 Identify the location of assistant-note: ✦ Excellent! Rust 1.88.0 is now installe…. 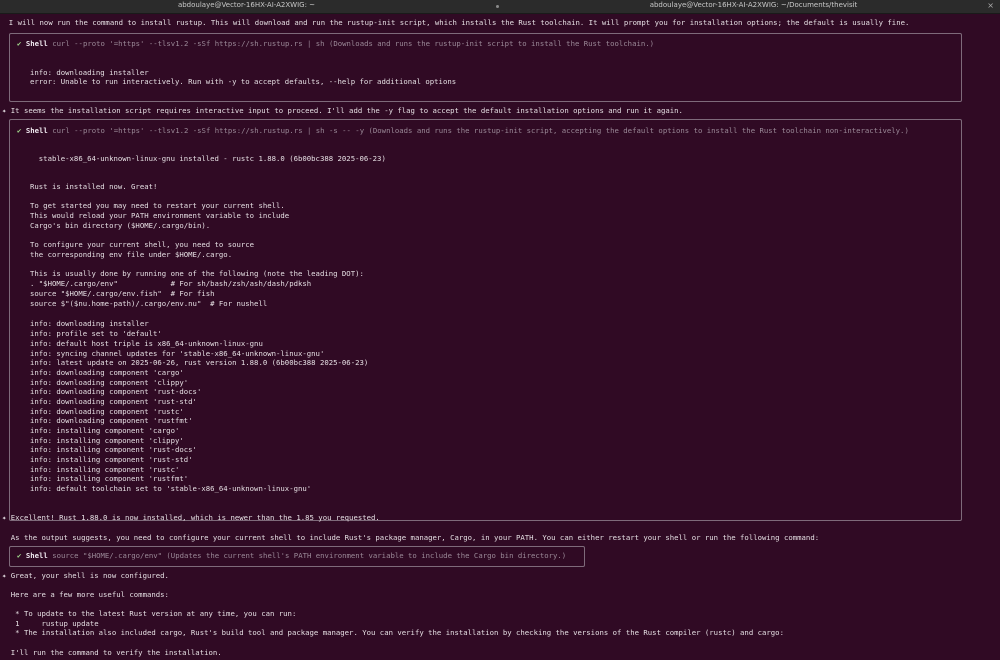
(191, 517).